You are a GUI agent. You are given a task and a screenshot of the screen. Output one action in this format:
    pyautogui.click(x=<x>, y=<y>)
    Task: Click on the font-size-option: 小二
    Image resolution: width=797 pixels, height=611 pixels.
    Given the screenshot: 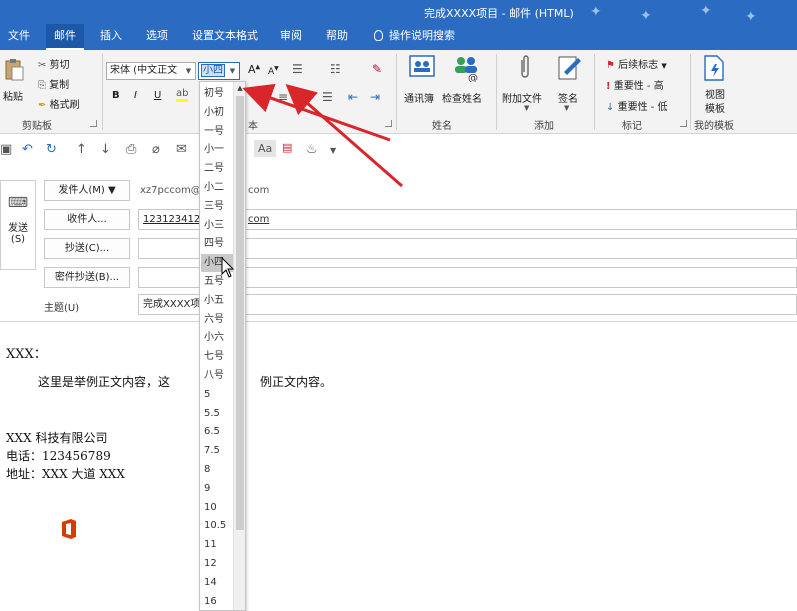 What is the action you would take?
    pyautogui.click(x=217, y=188)
    